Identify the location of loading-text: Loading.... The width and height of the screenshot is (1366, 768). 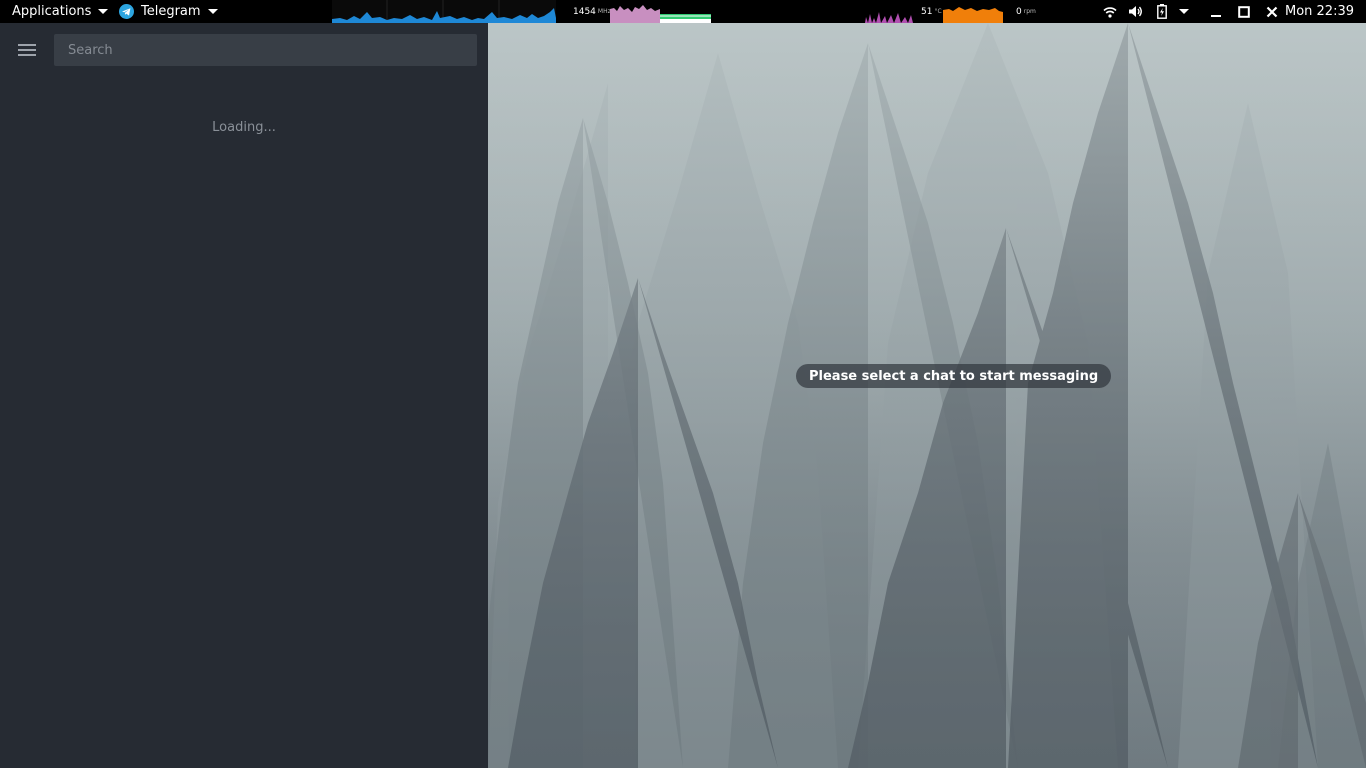
(244, 127).